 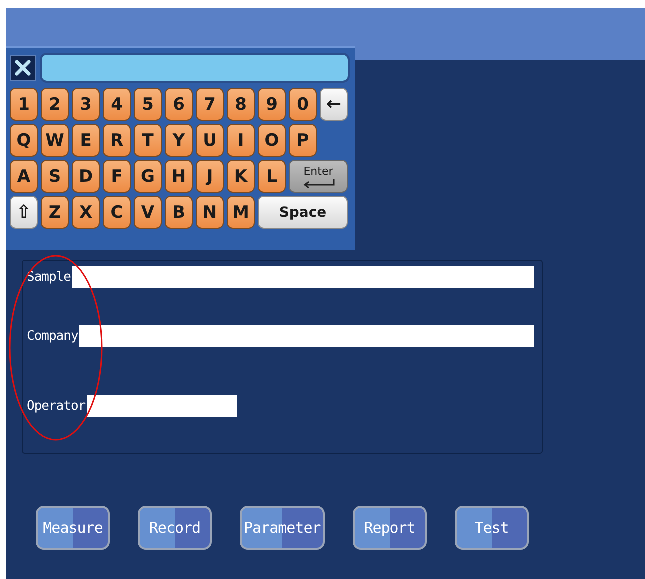 I want to click on key: R, so click(x=117, y=140).